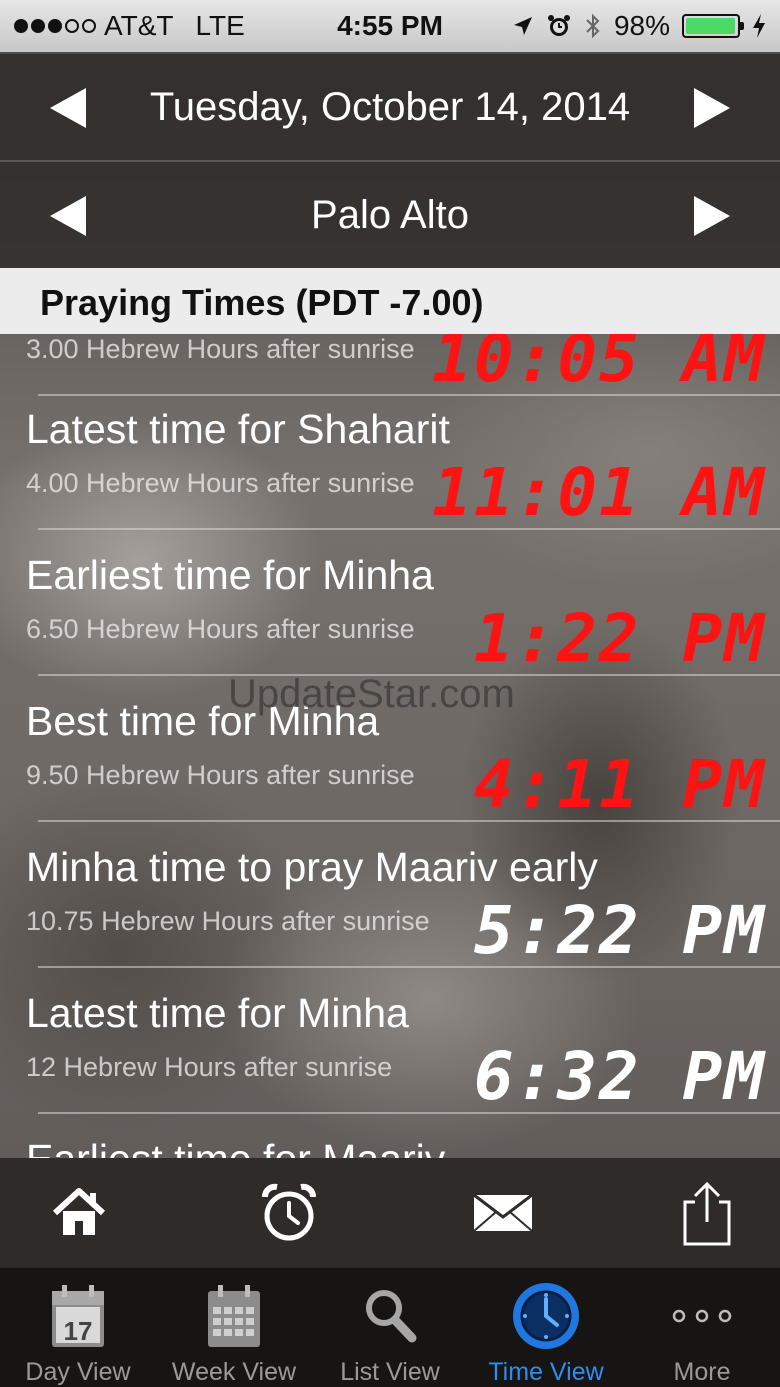  I want to click on prayer-subtitle: 10.75 Hebrew Hours after sunrise, so click(228, 921).